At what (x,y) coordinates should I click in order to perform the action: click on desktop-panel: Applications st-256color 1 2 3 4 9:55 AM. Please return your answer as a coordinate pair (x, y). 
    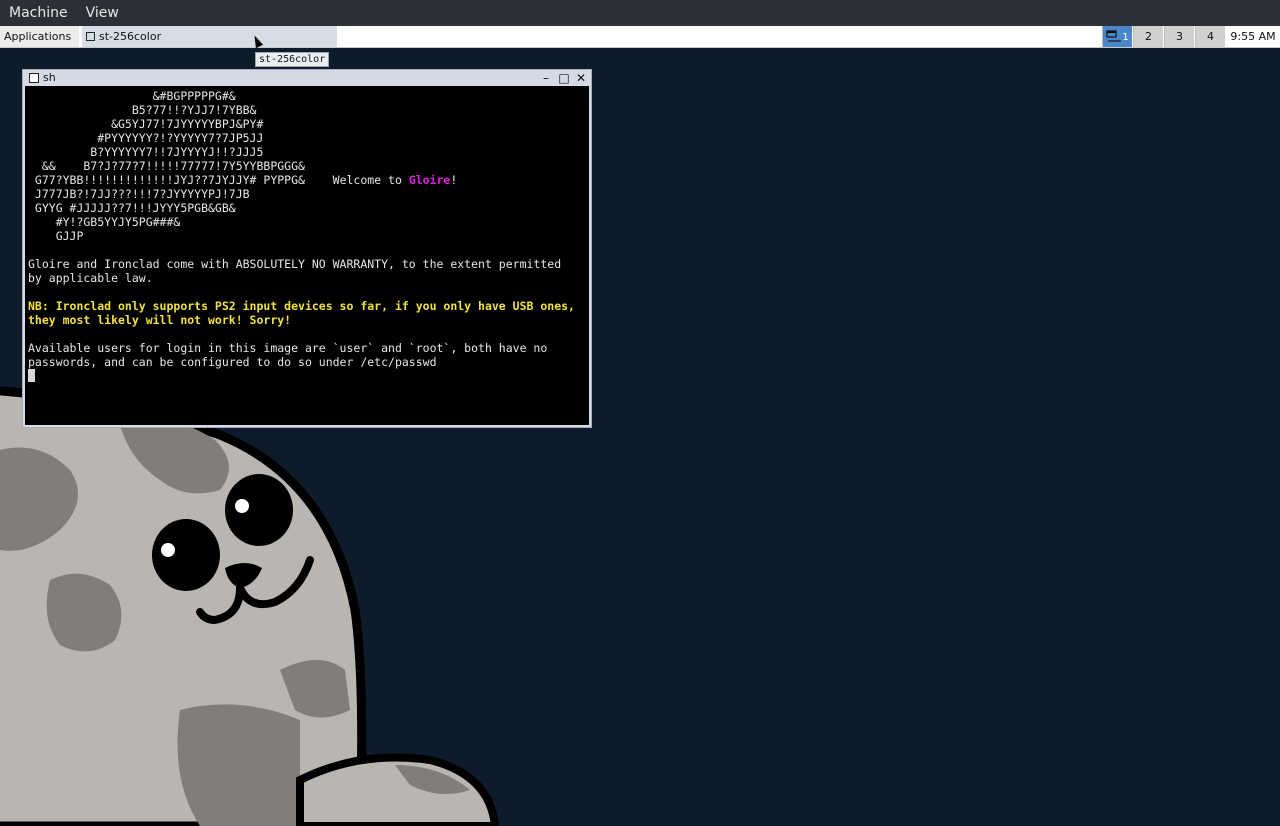
    Looking at the image, I should click on (640, 37).